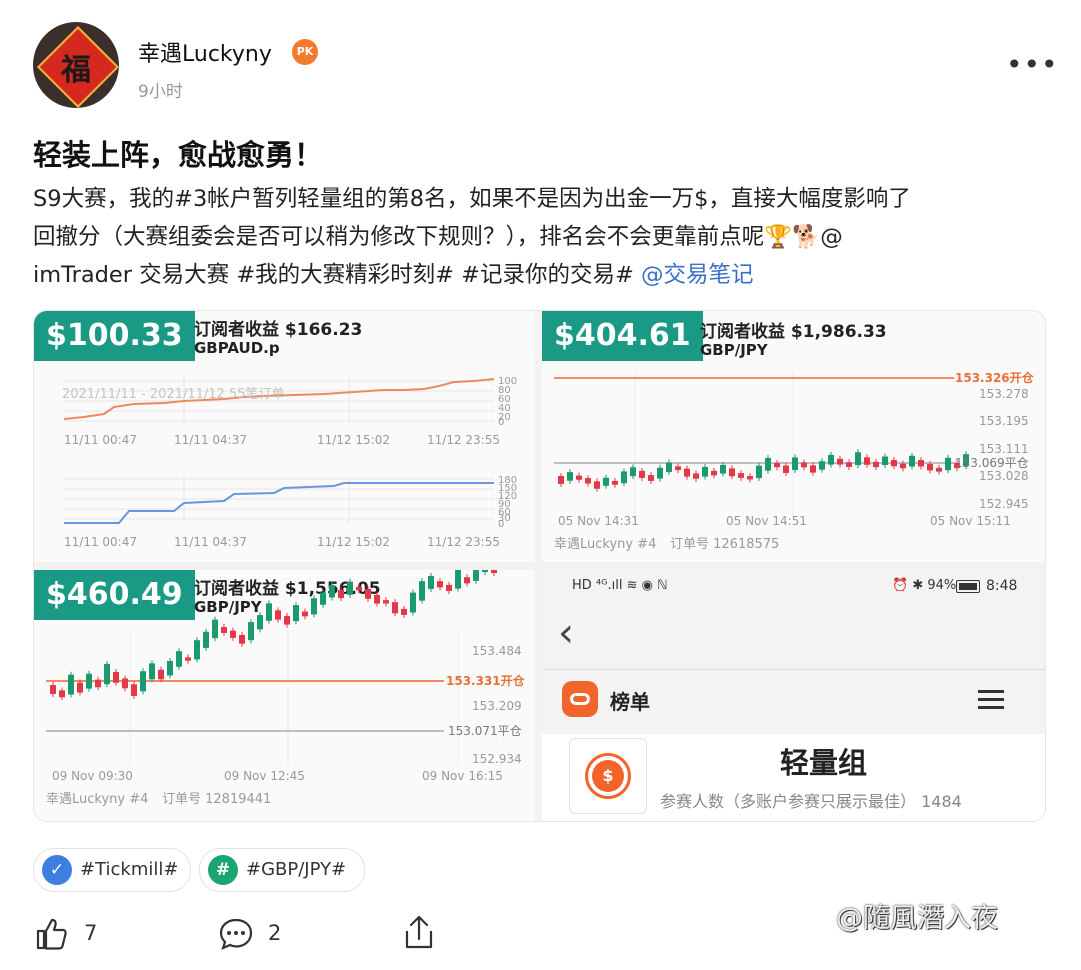 The image size is (1081, 970). What do you see at coordinates (811, 801) in the screenshot?
I see `participant-count: 参赛人数（多账户参赛只展示最佳） 1484` at bounding box center [811, 801].